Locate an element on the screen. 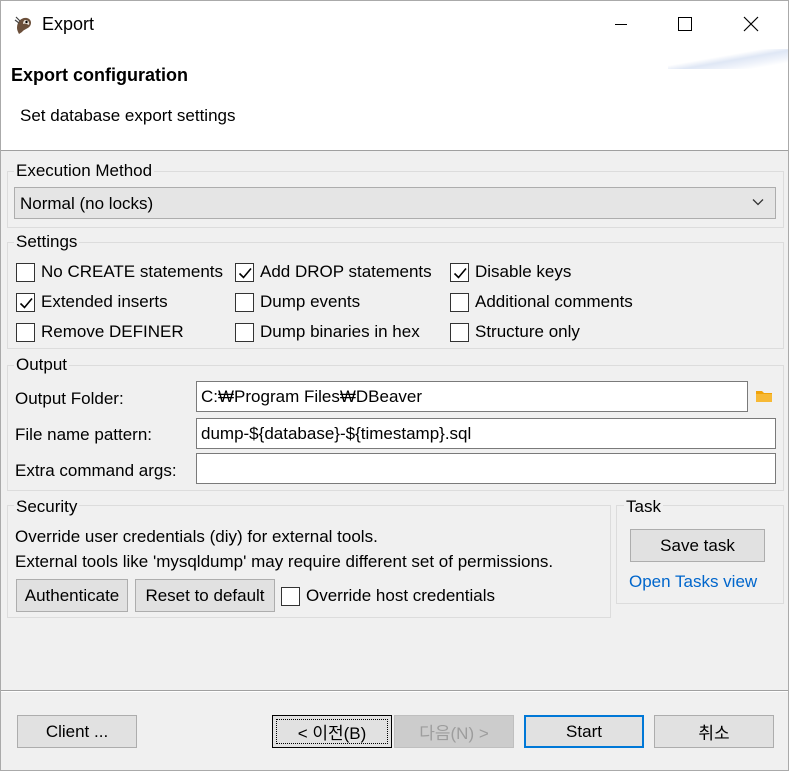 The height and width of the screenshot is (771, 789). no-create-checkbox: No CREATE statements is located at coordinates (119, 272).